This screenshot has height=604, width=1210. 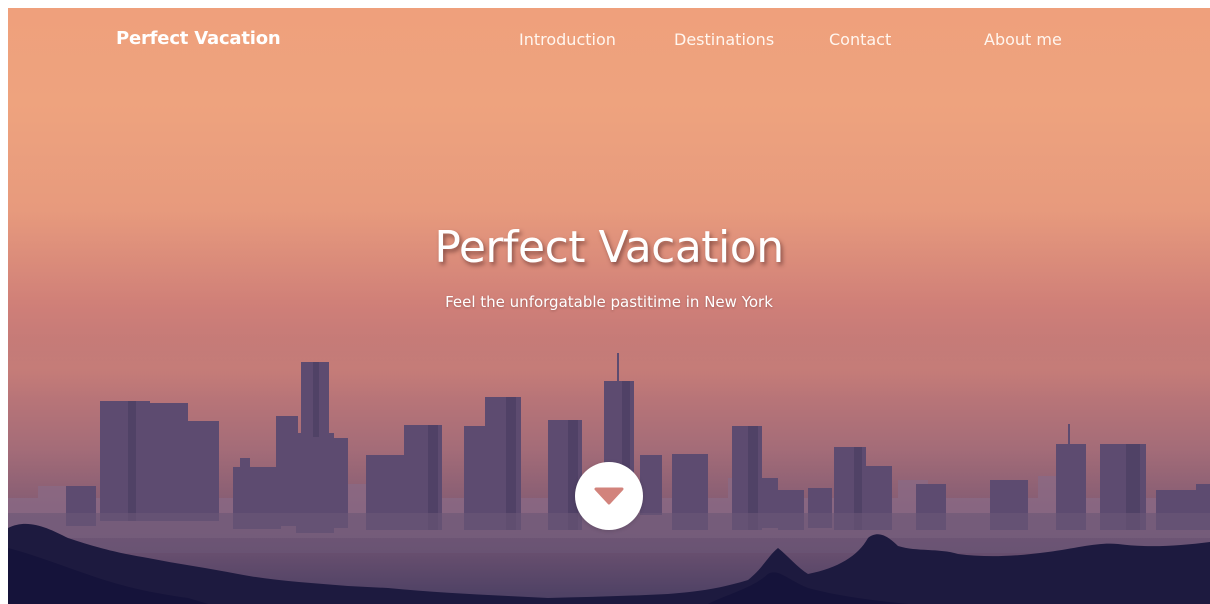 I want to click on nav-item-about-me: About me, so click(x=1023, y=39).